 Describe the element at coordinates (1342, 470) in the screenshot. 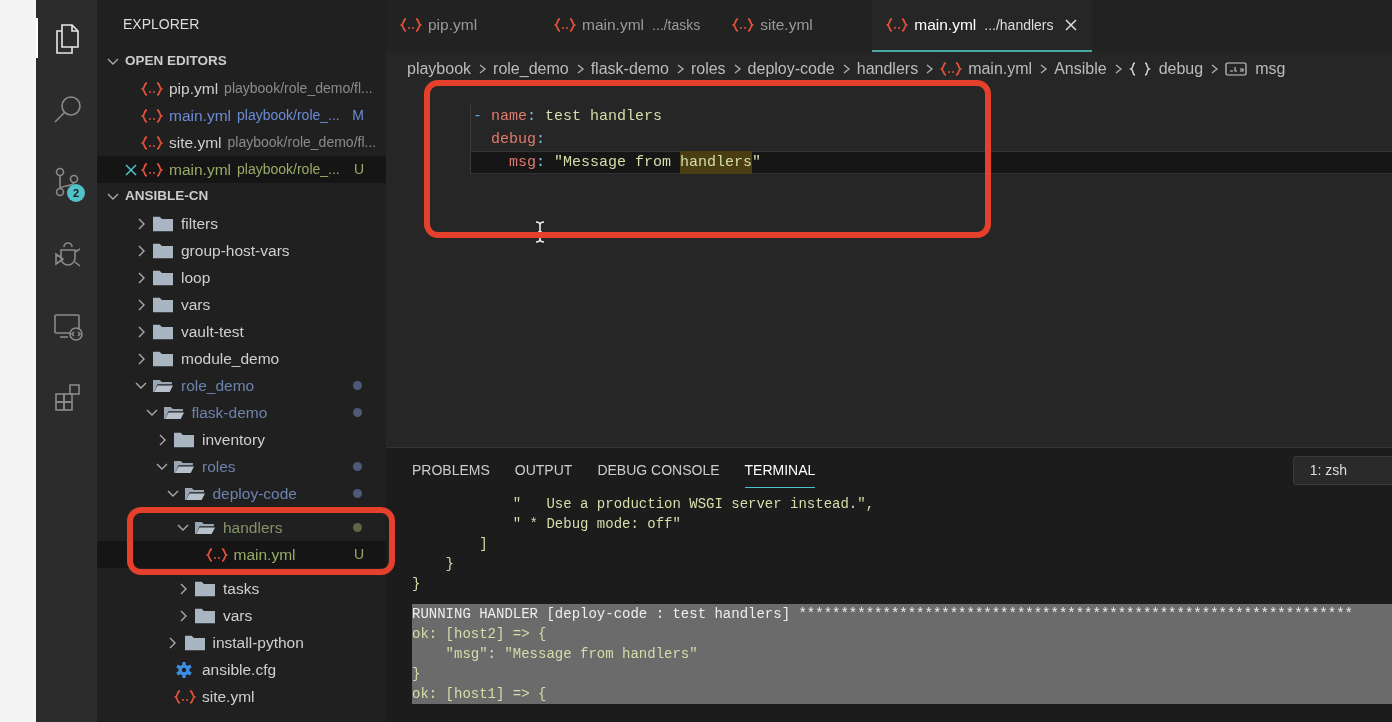

I see `terminal-dropdown: 1: zsh` at that location.